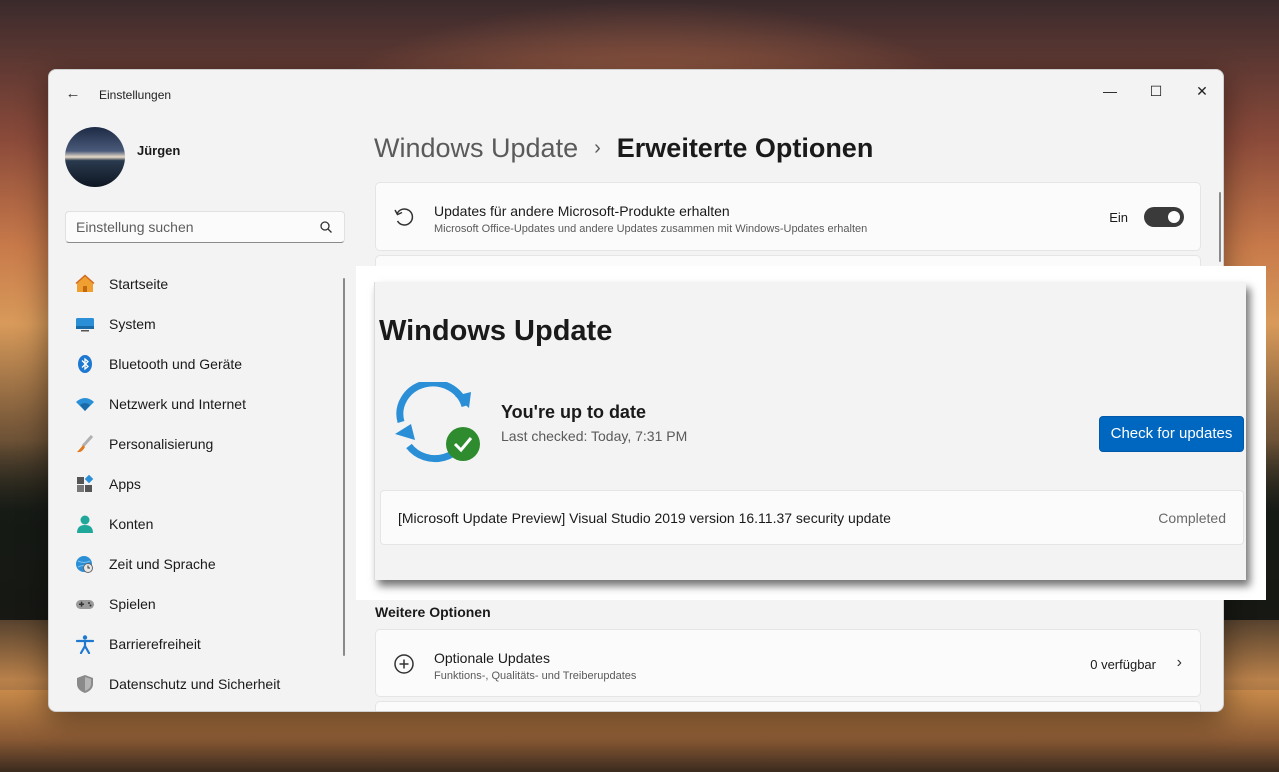 This screenshot has height=772, width=1279. I want to click on sync-check-icon, so click(437, 422).